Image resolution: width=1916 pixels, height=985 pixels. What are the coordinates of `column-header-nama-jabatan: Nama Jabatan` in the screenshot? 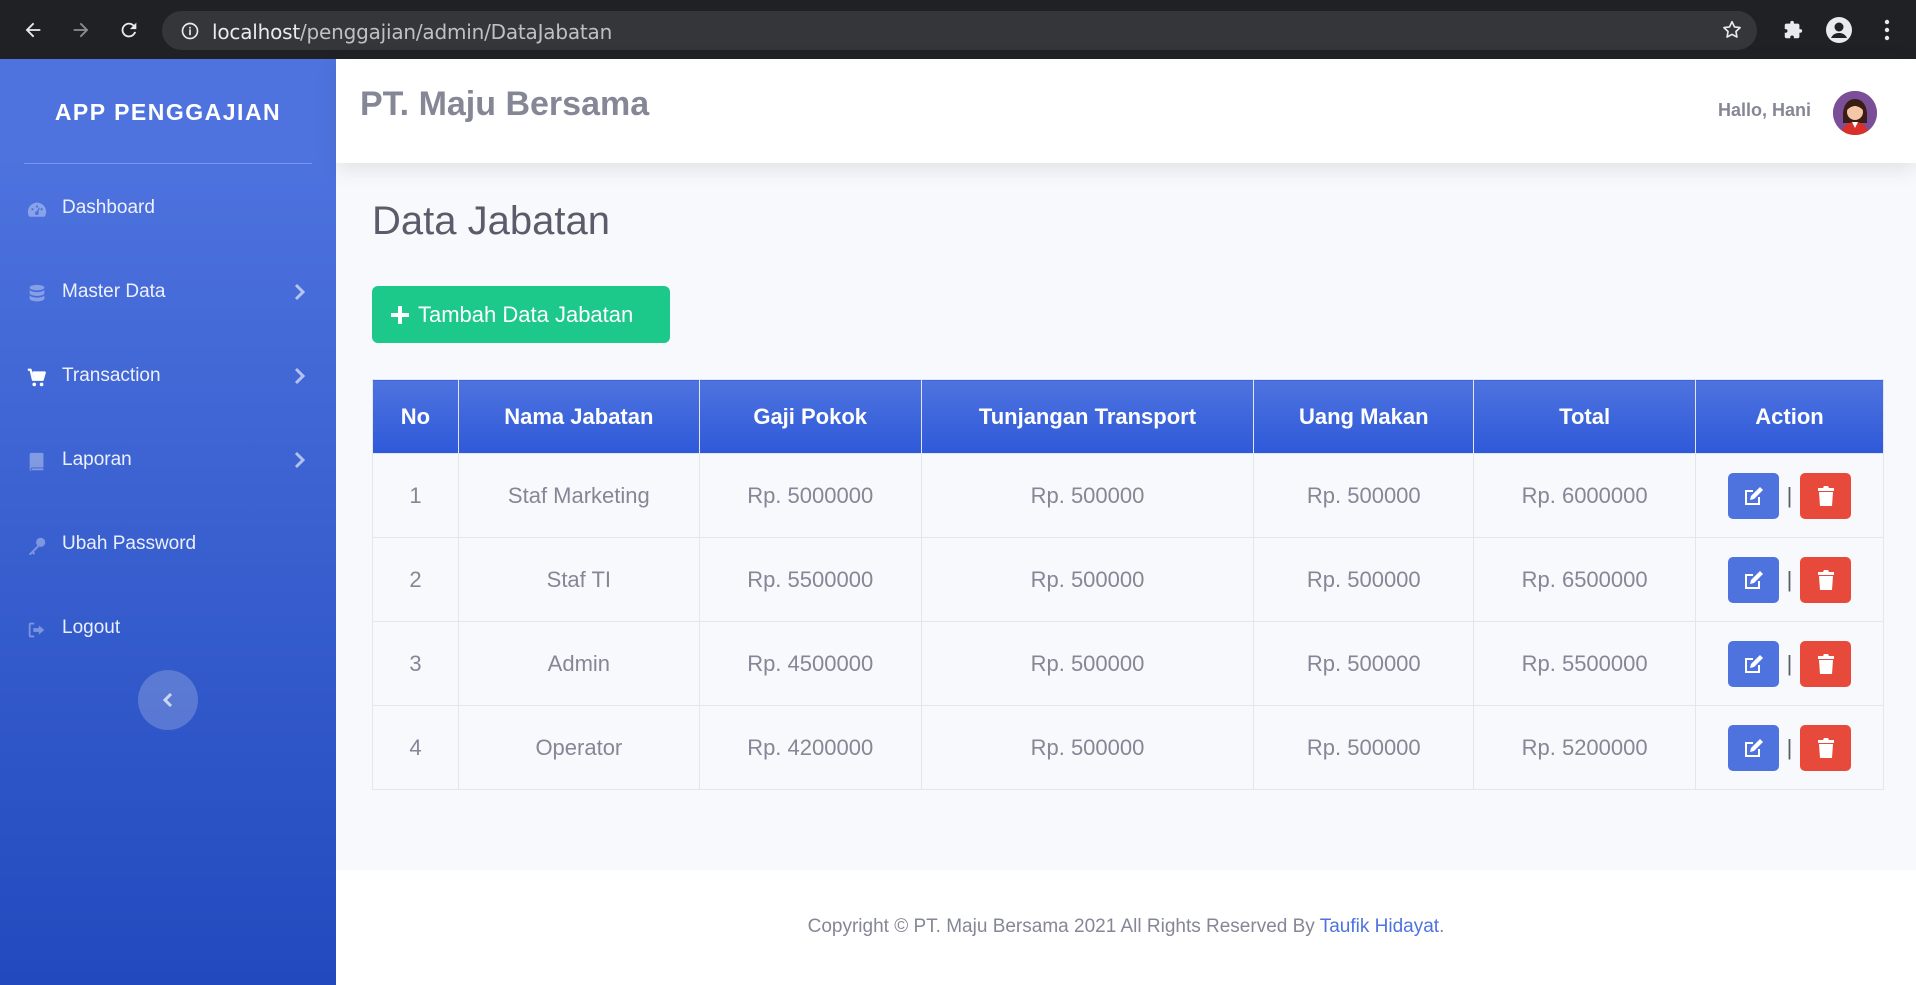 It's located at (578, 416).